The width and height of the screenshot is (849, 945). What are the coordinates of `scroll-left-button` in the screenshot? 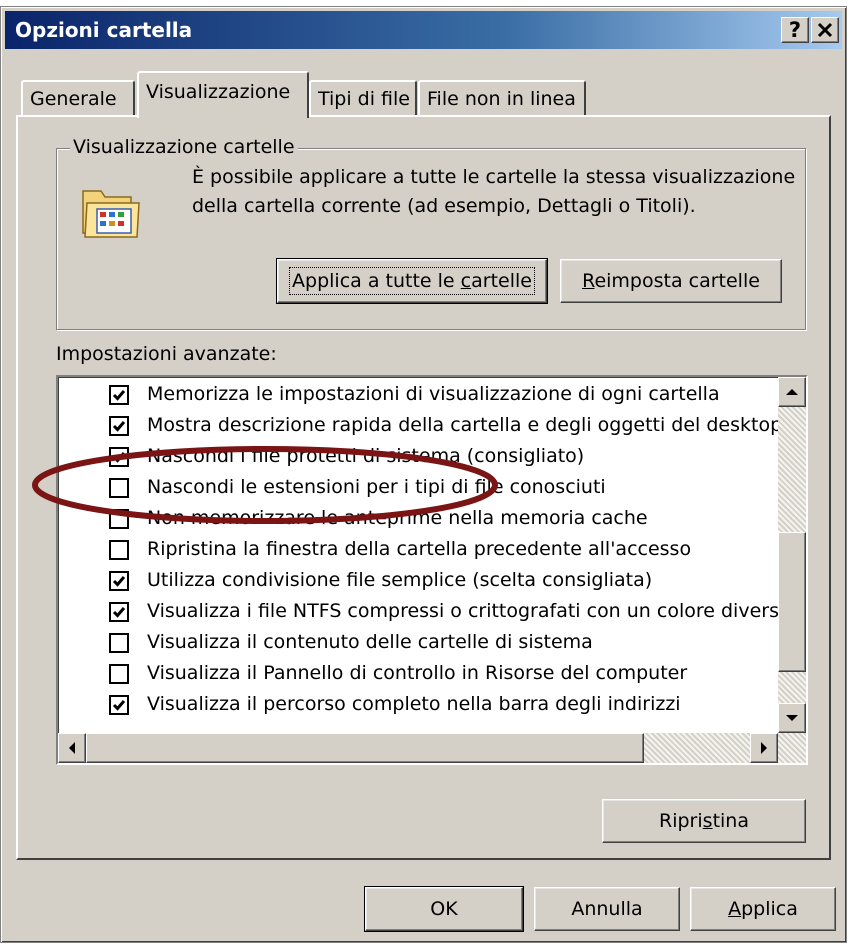 It's located at (72, 748).